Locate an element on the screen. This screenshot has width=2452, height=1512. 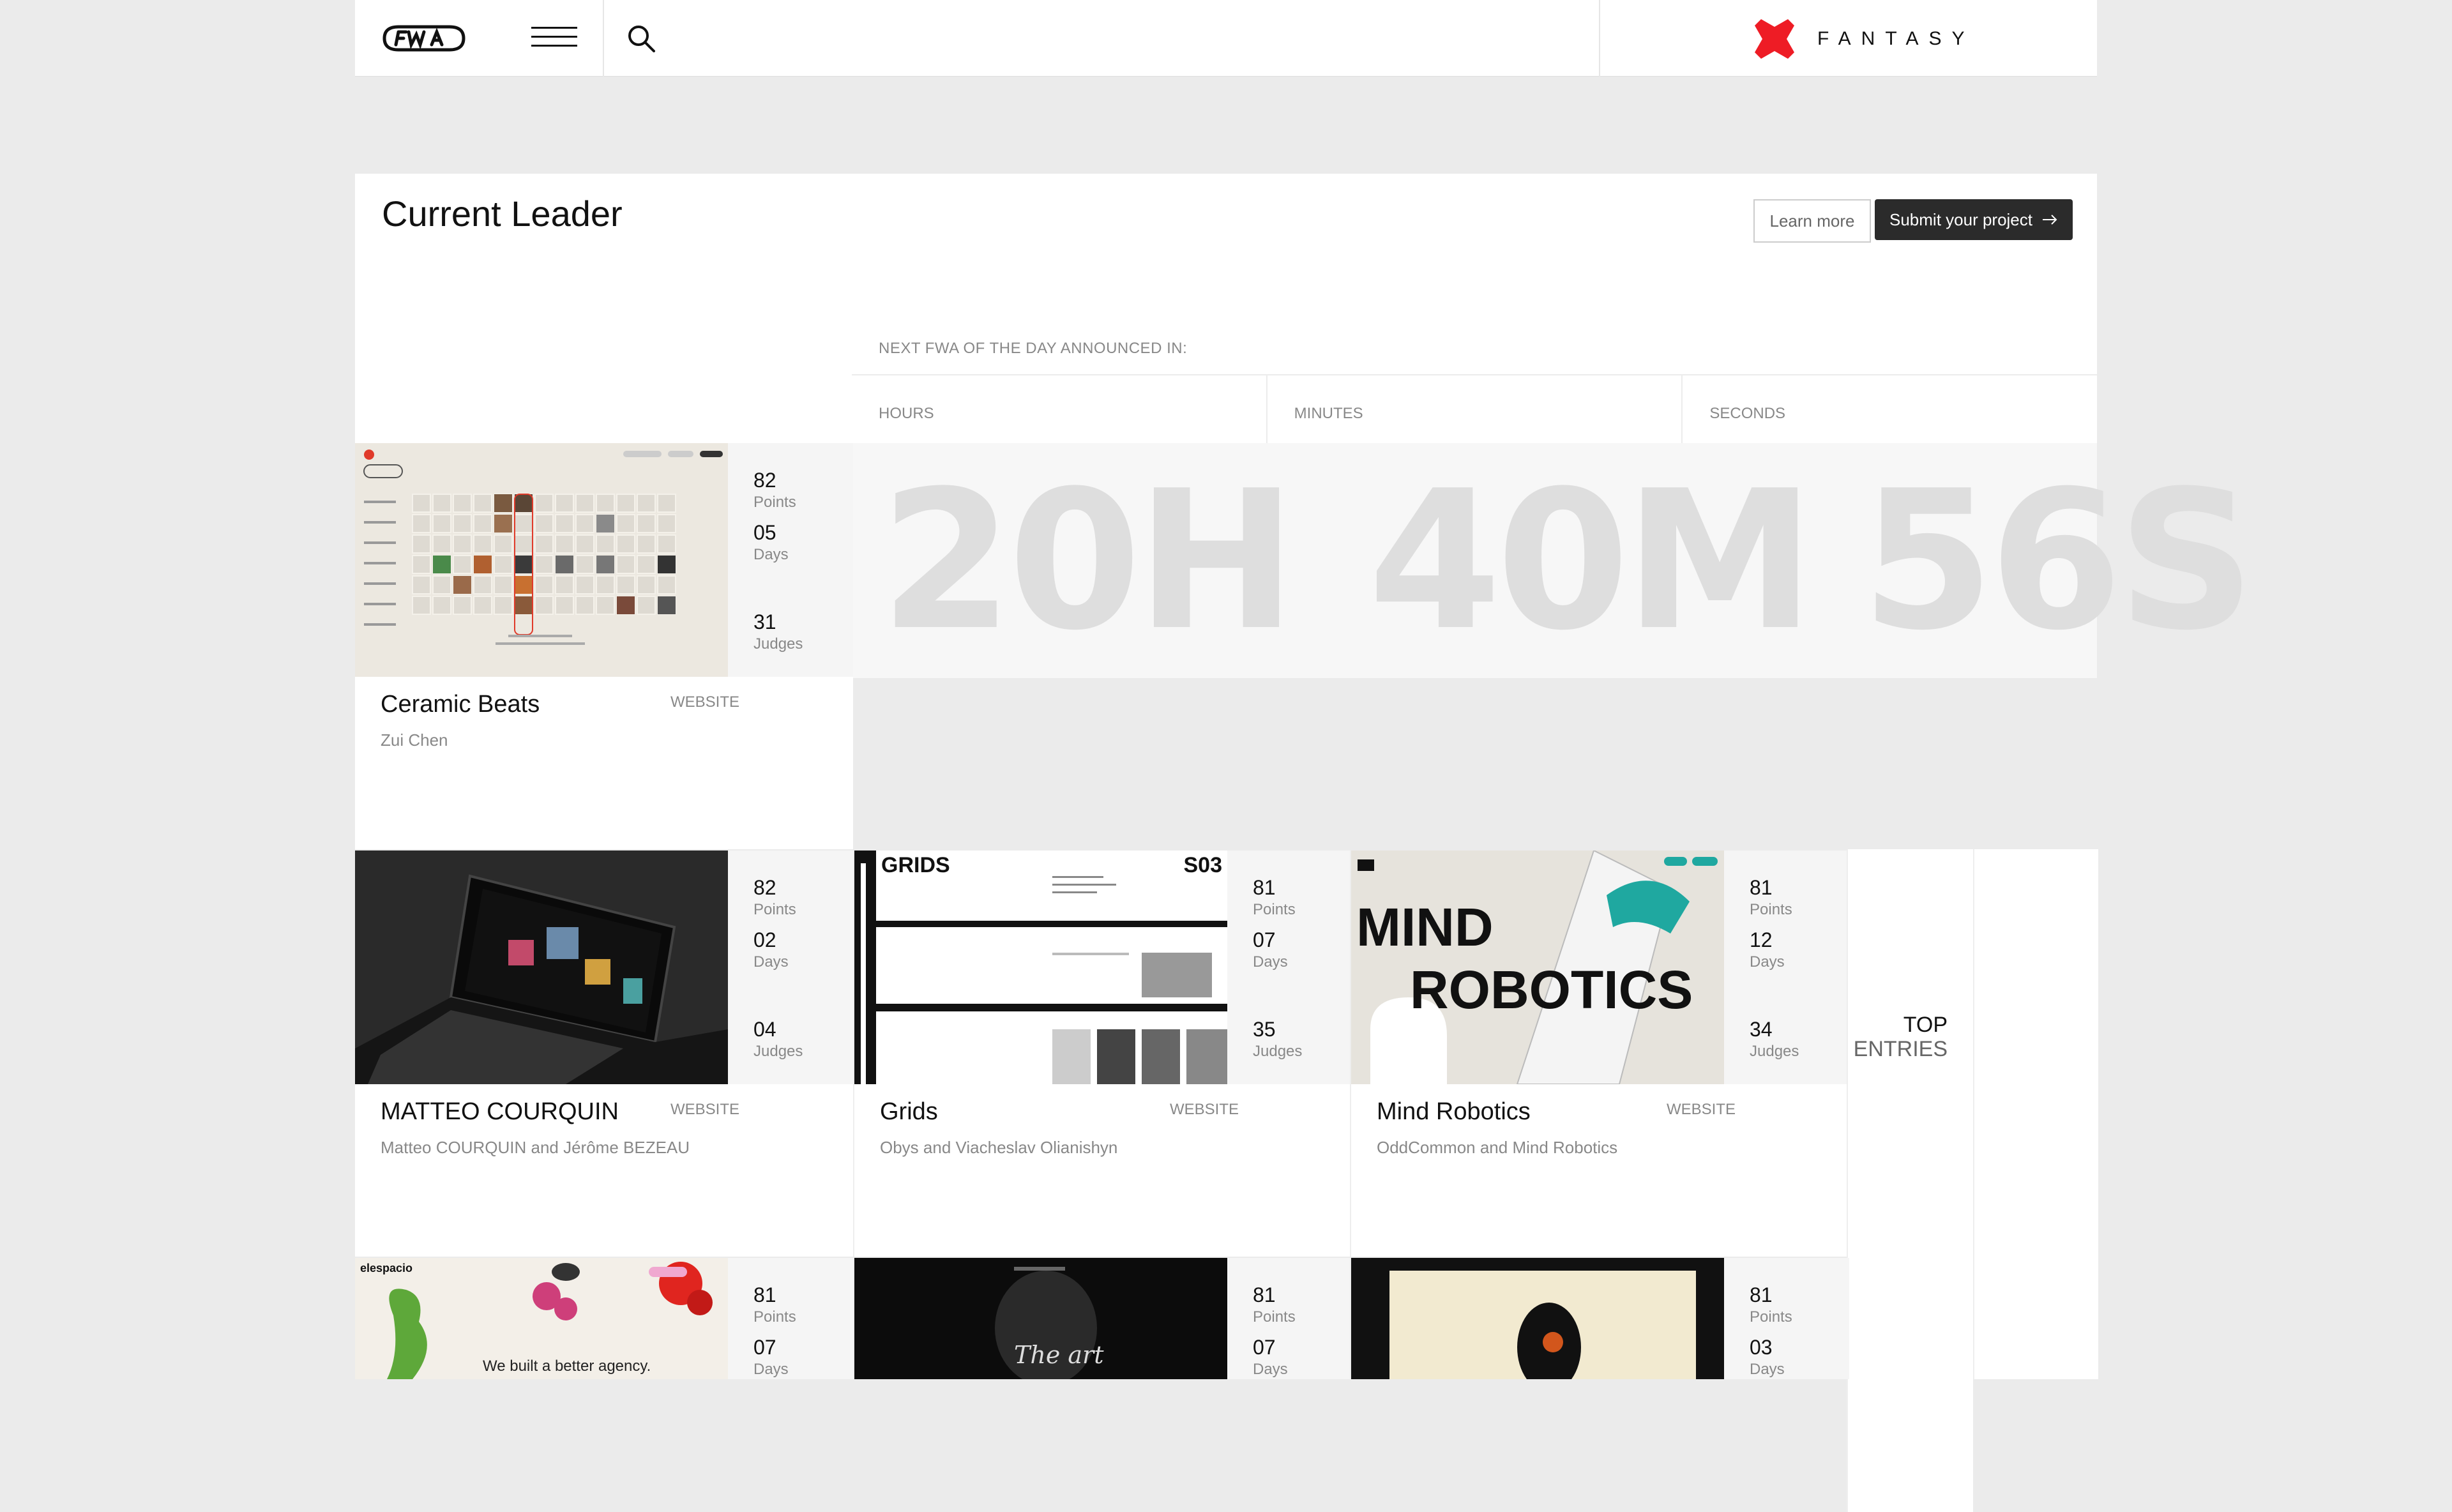
announce-label: NEXT FWA OF THE DAY ANNOUNCED IN: is located at coordinates (1033, 348).